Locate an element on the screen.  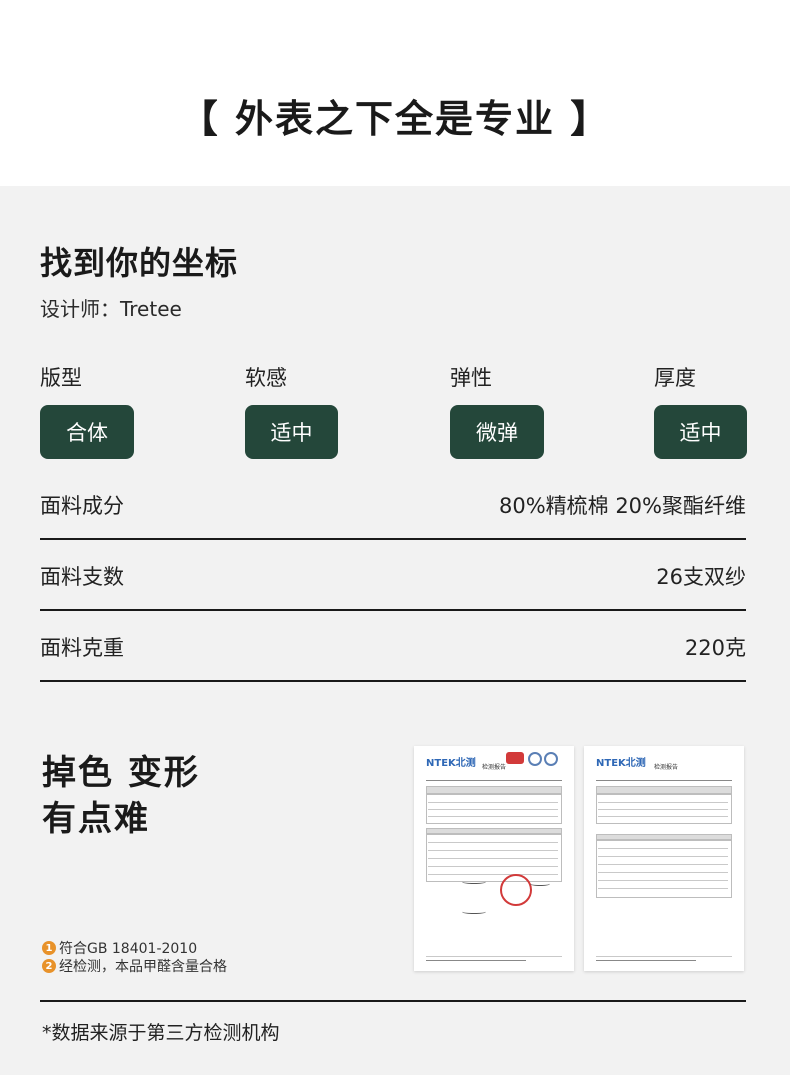
designer-label: 设计师：Tretee is located at coordinates (111, 309).